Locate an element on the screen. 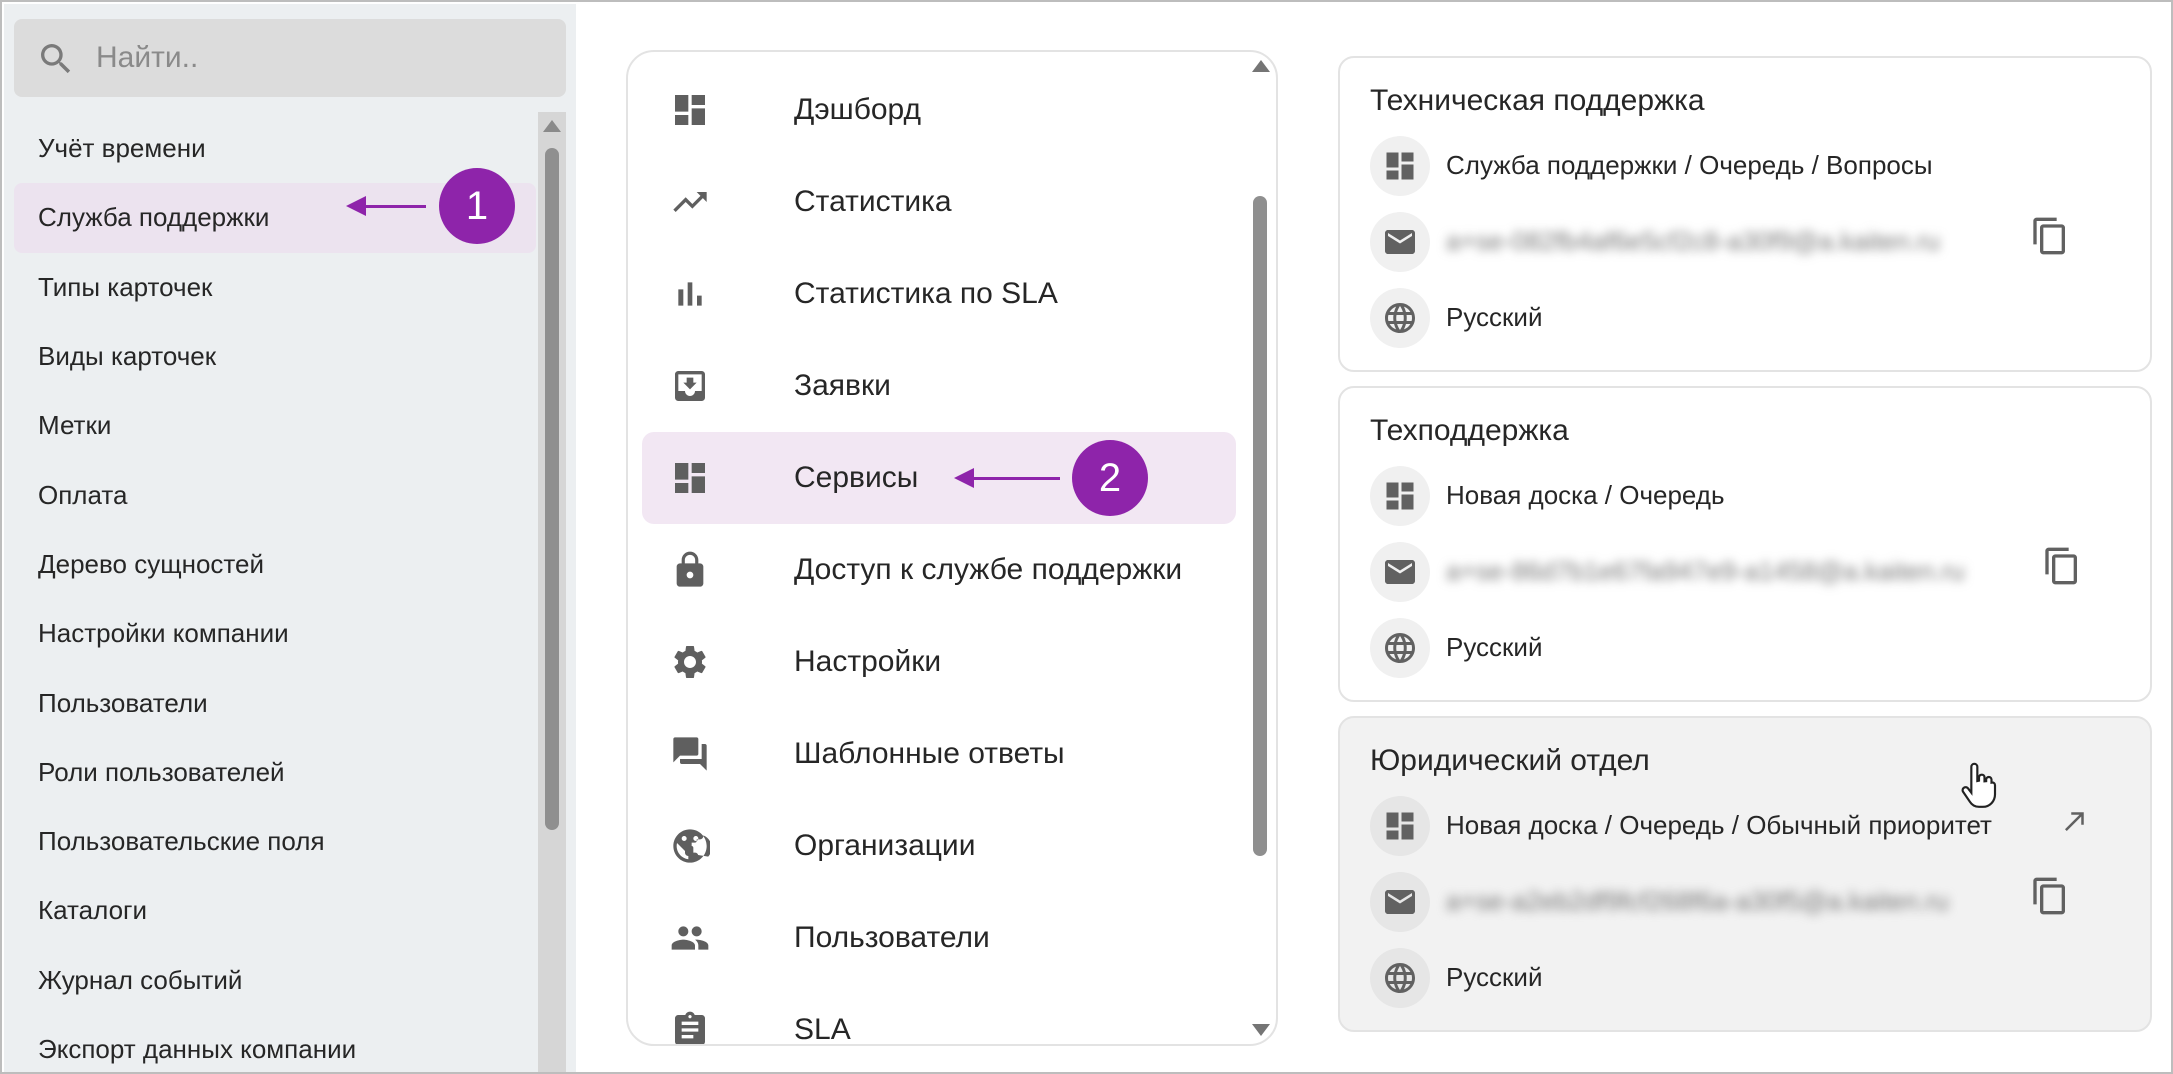 Image resolution: width=2173 pixels, height=1074 pixels. clipboard-icon is located at coordinates (690, 1027).